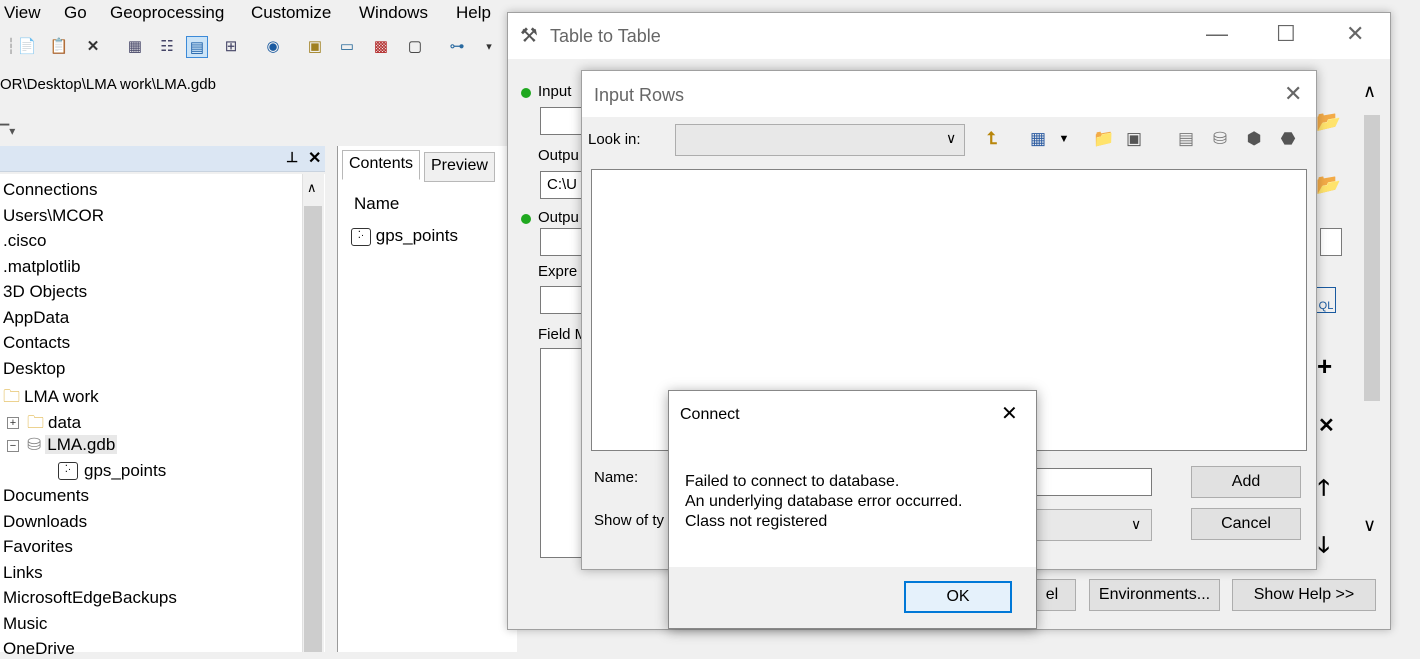 Image resolution: width=1420 pixels, height=659 pixels. I want to click on tab-contents: Contents, so click(381, 165).